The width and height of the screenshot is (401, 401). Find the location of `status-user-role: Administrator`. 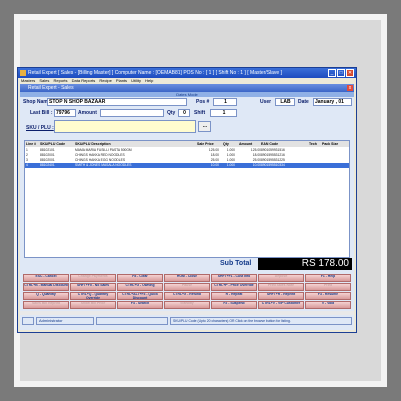

status-user-role: Administrator is located at coordinates (65, 321).